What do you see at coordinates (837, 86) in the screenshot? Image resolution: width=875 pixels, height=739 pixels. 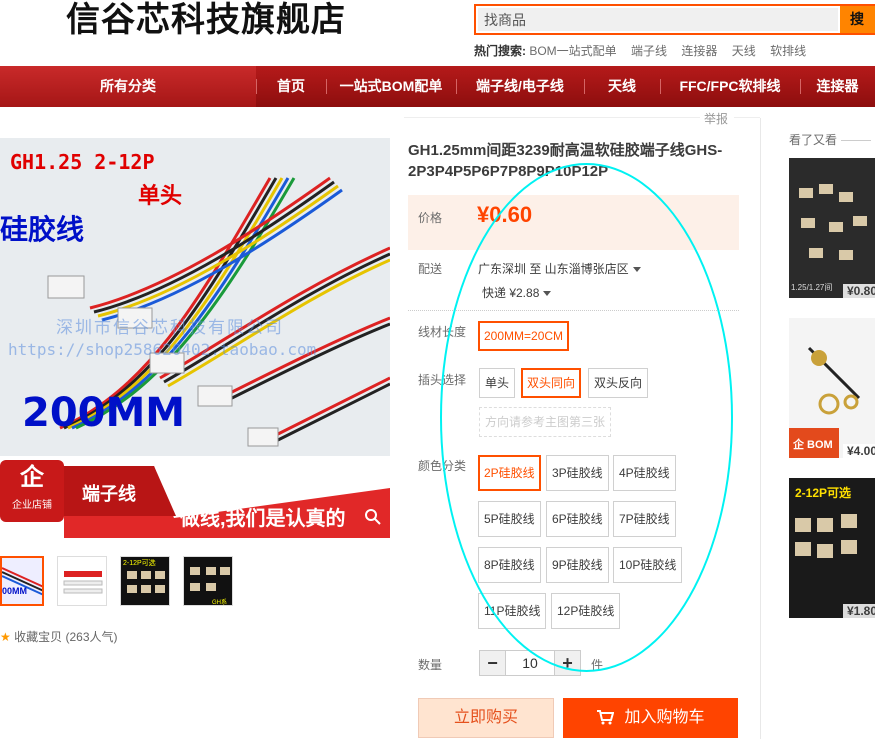 I see `nav-connector: 连接器` at bounding box center [837, 86].